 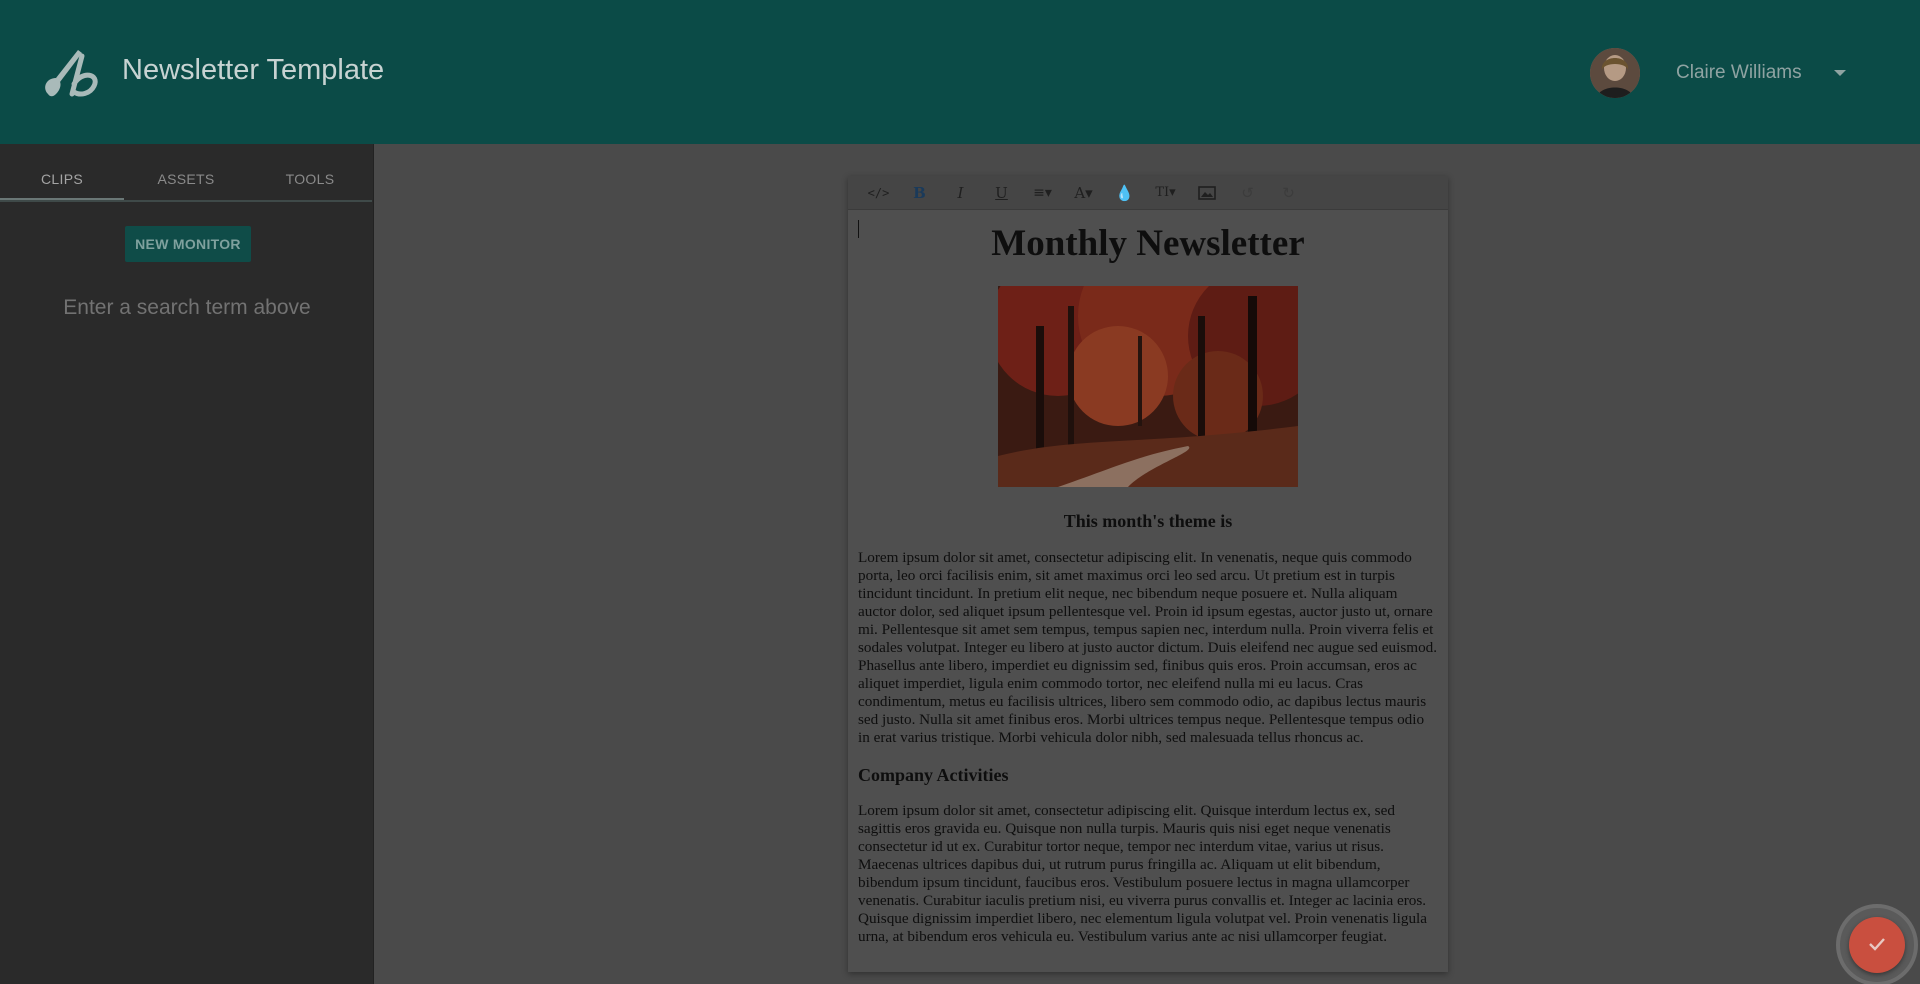 What do you see at coordinates (1615, 73) in the screenshot?
I see `user-avatar` at bounding box center [1615, 73].